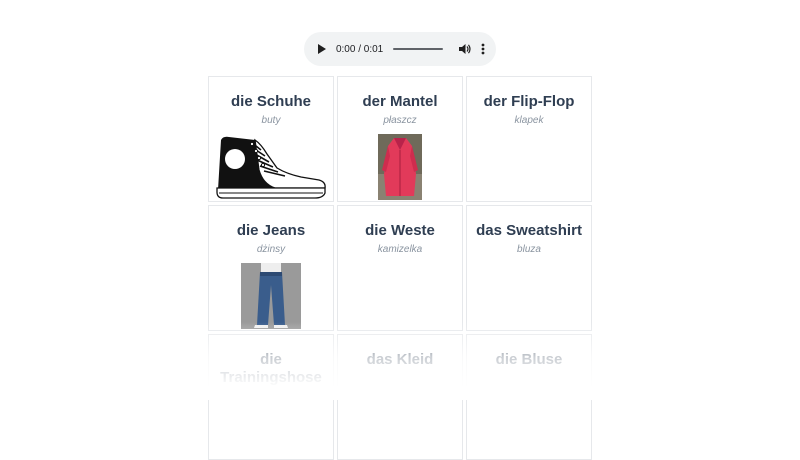 Image resolution: width=800 pixels, height=460 pixels. What do you see at coordinates (359, 49) in the screenshot?
I see `audio-time: 0:00 / 0:01` at bounding box center [359, 49].